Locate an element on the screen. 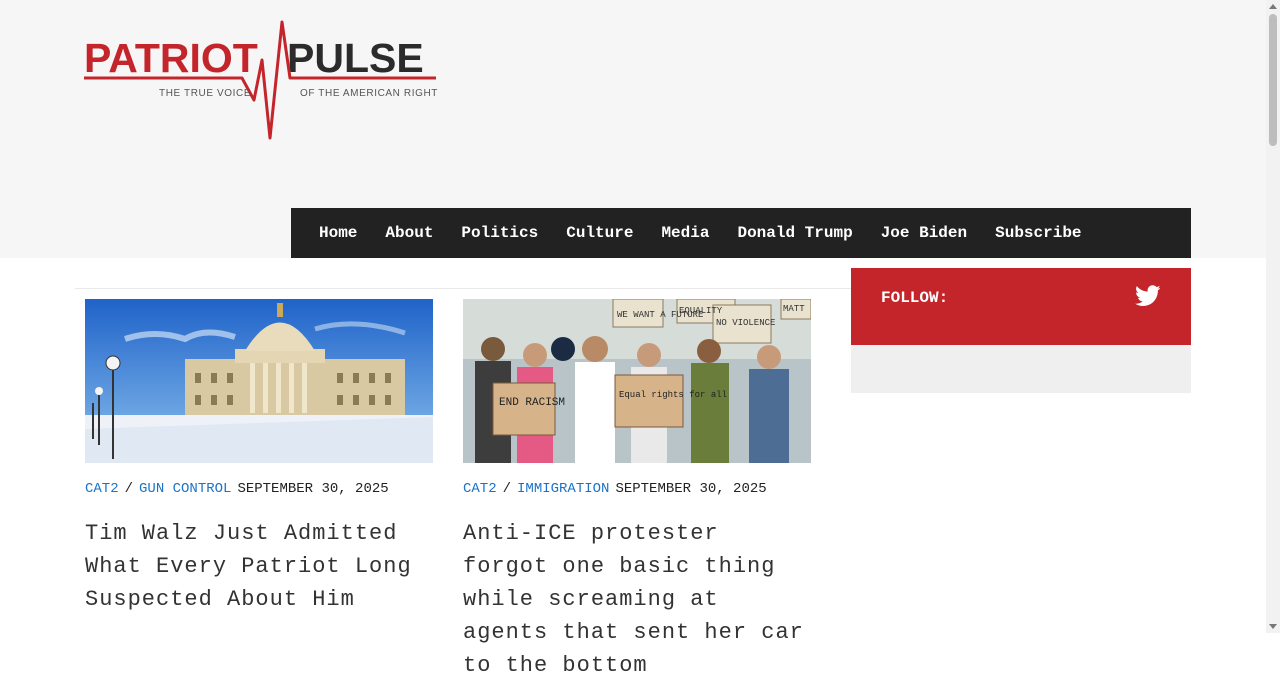 This screenshot has width=1280, height=682. post-meta: CAT2 / IMMIGRATION SEPTEMBER 30, 2025 is located at coordinates (637, 489).